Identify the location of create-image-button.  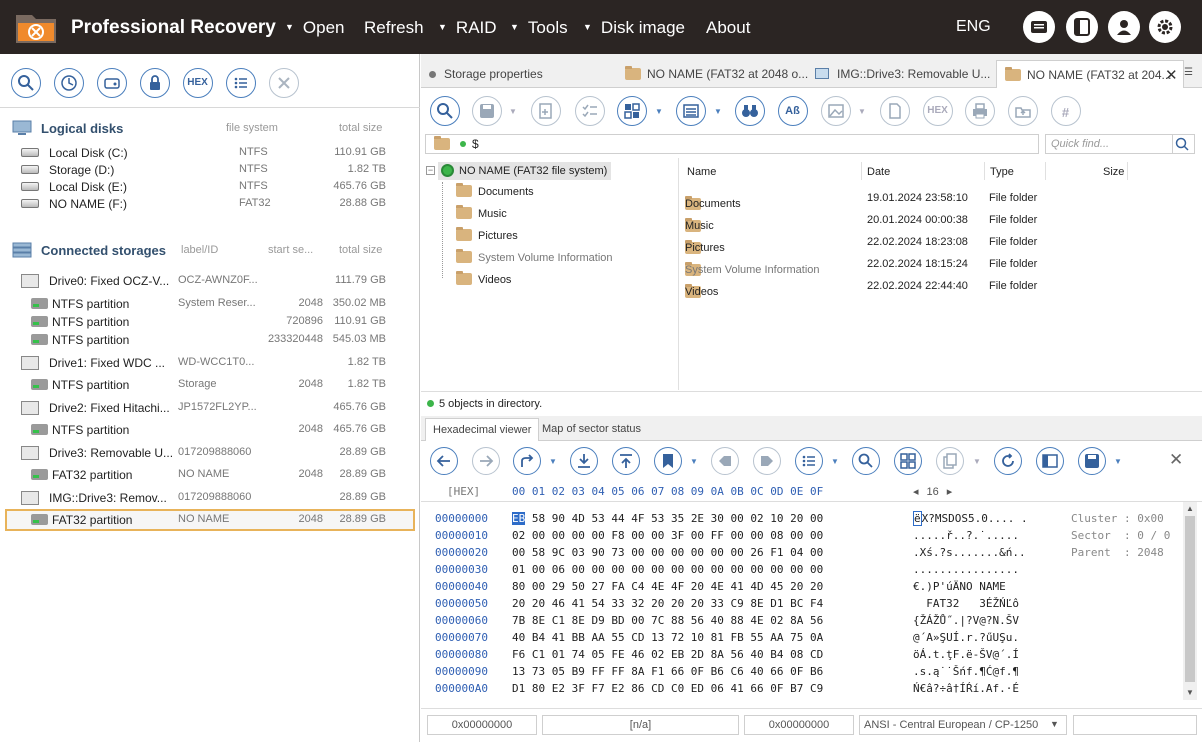
(112, 83).